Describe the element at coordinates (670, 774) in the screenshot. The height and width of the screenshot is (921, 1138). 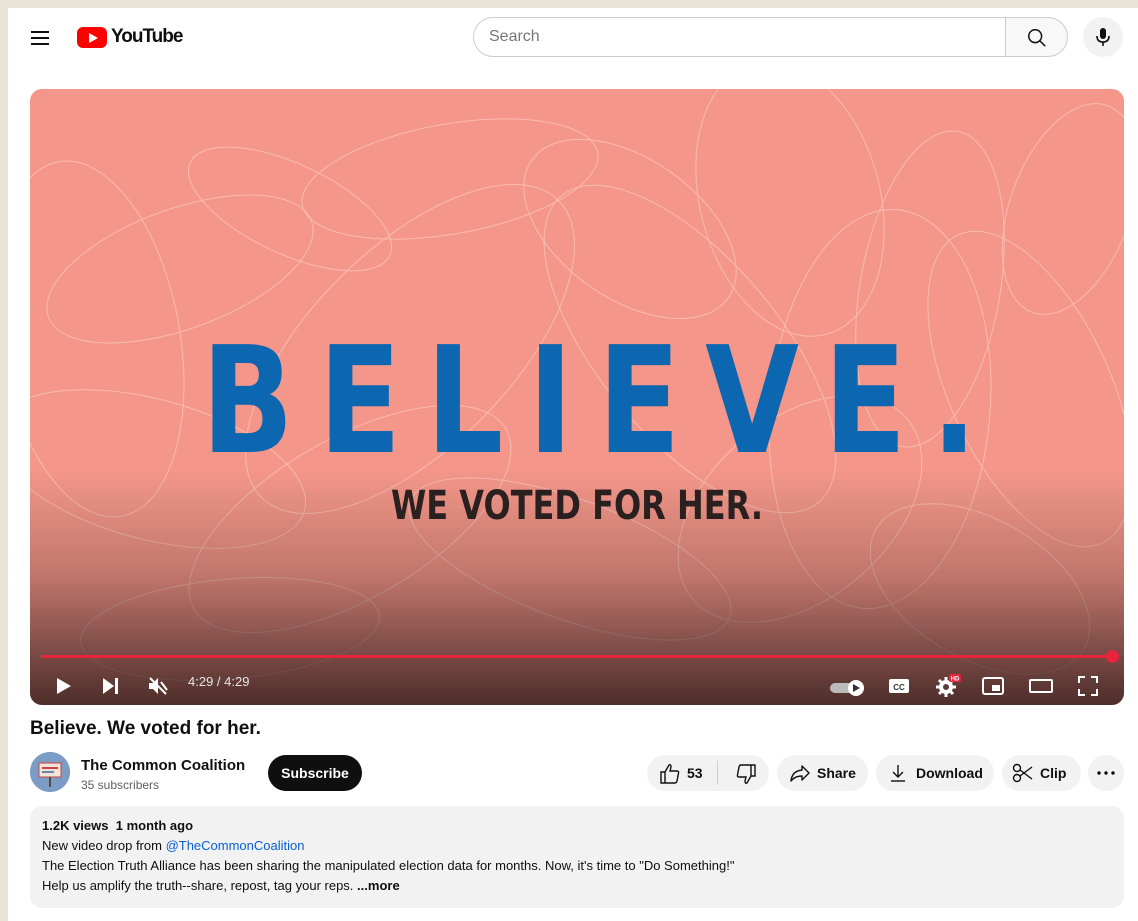
I see `thumbs-up-icon` at that location.